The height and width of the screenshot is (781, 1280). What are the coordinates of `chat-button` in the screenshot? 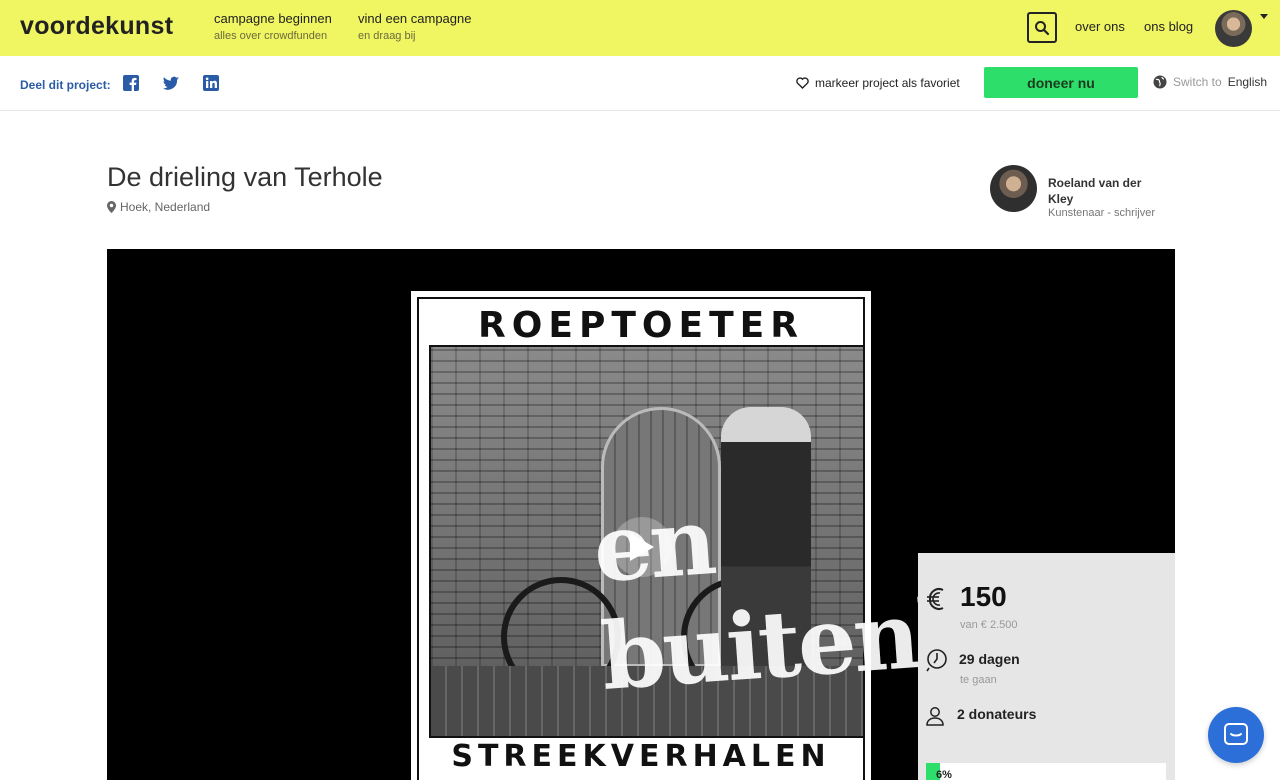 It's located at (1236, 735).